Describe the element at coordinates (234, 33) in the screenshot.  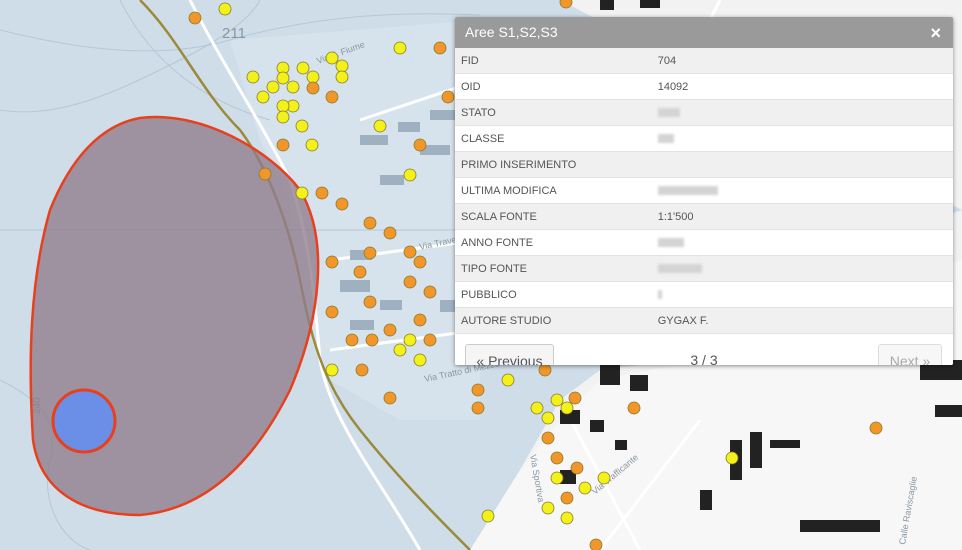
I see `map-label-elevation: 211` at that location.